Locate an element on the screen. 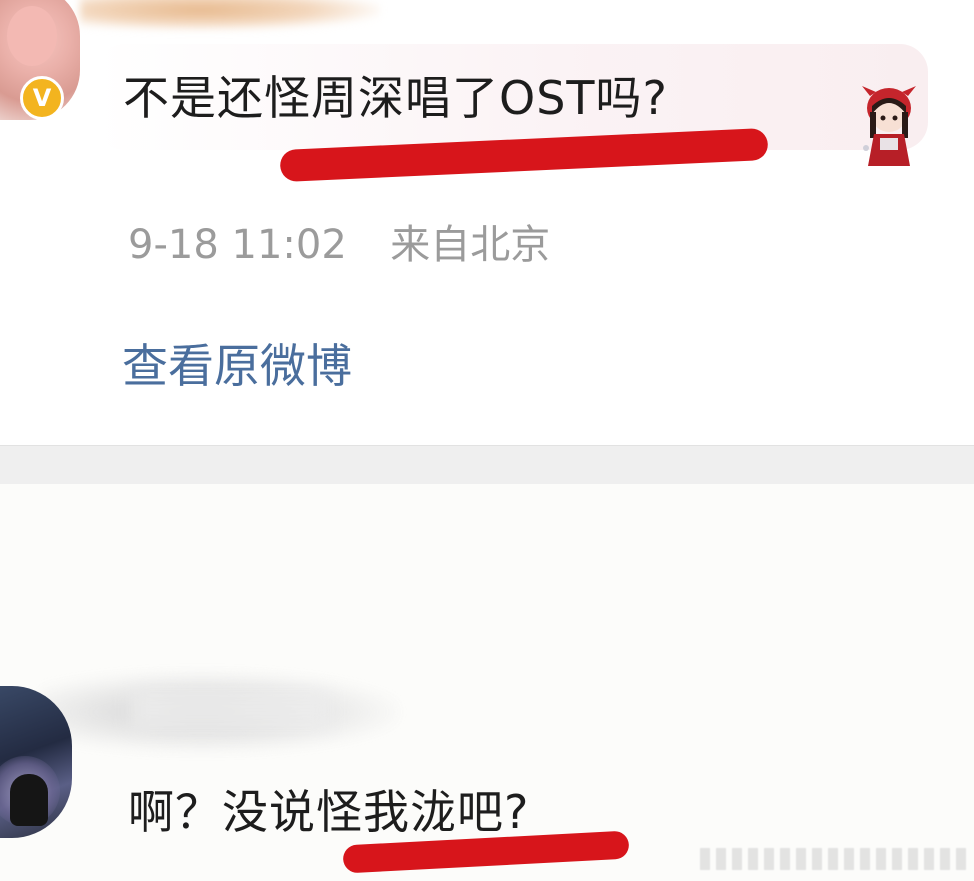 The height and width of the screenshot is (881, 974). comment-timestamp: 9-18 11:02 来自北京 is located at coordinates (339, 241).